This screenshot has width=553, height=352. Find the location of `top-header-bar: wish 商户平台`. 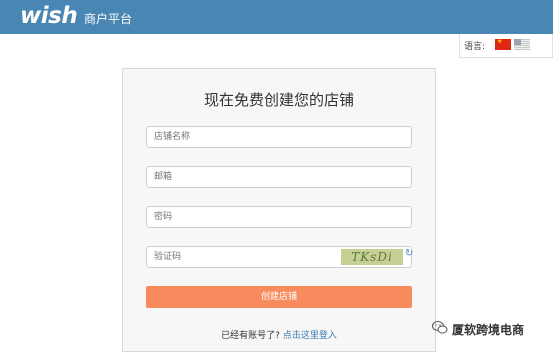

top-header-bar: wish 商户平台 is located at coordinates (276, 17).